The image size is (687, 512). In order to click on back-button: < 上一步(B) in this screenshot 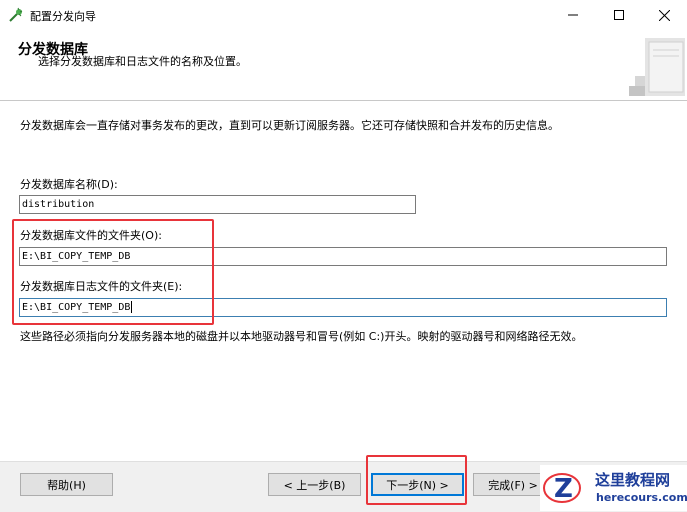, I will do `click(314, 484)`.